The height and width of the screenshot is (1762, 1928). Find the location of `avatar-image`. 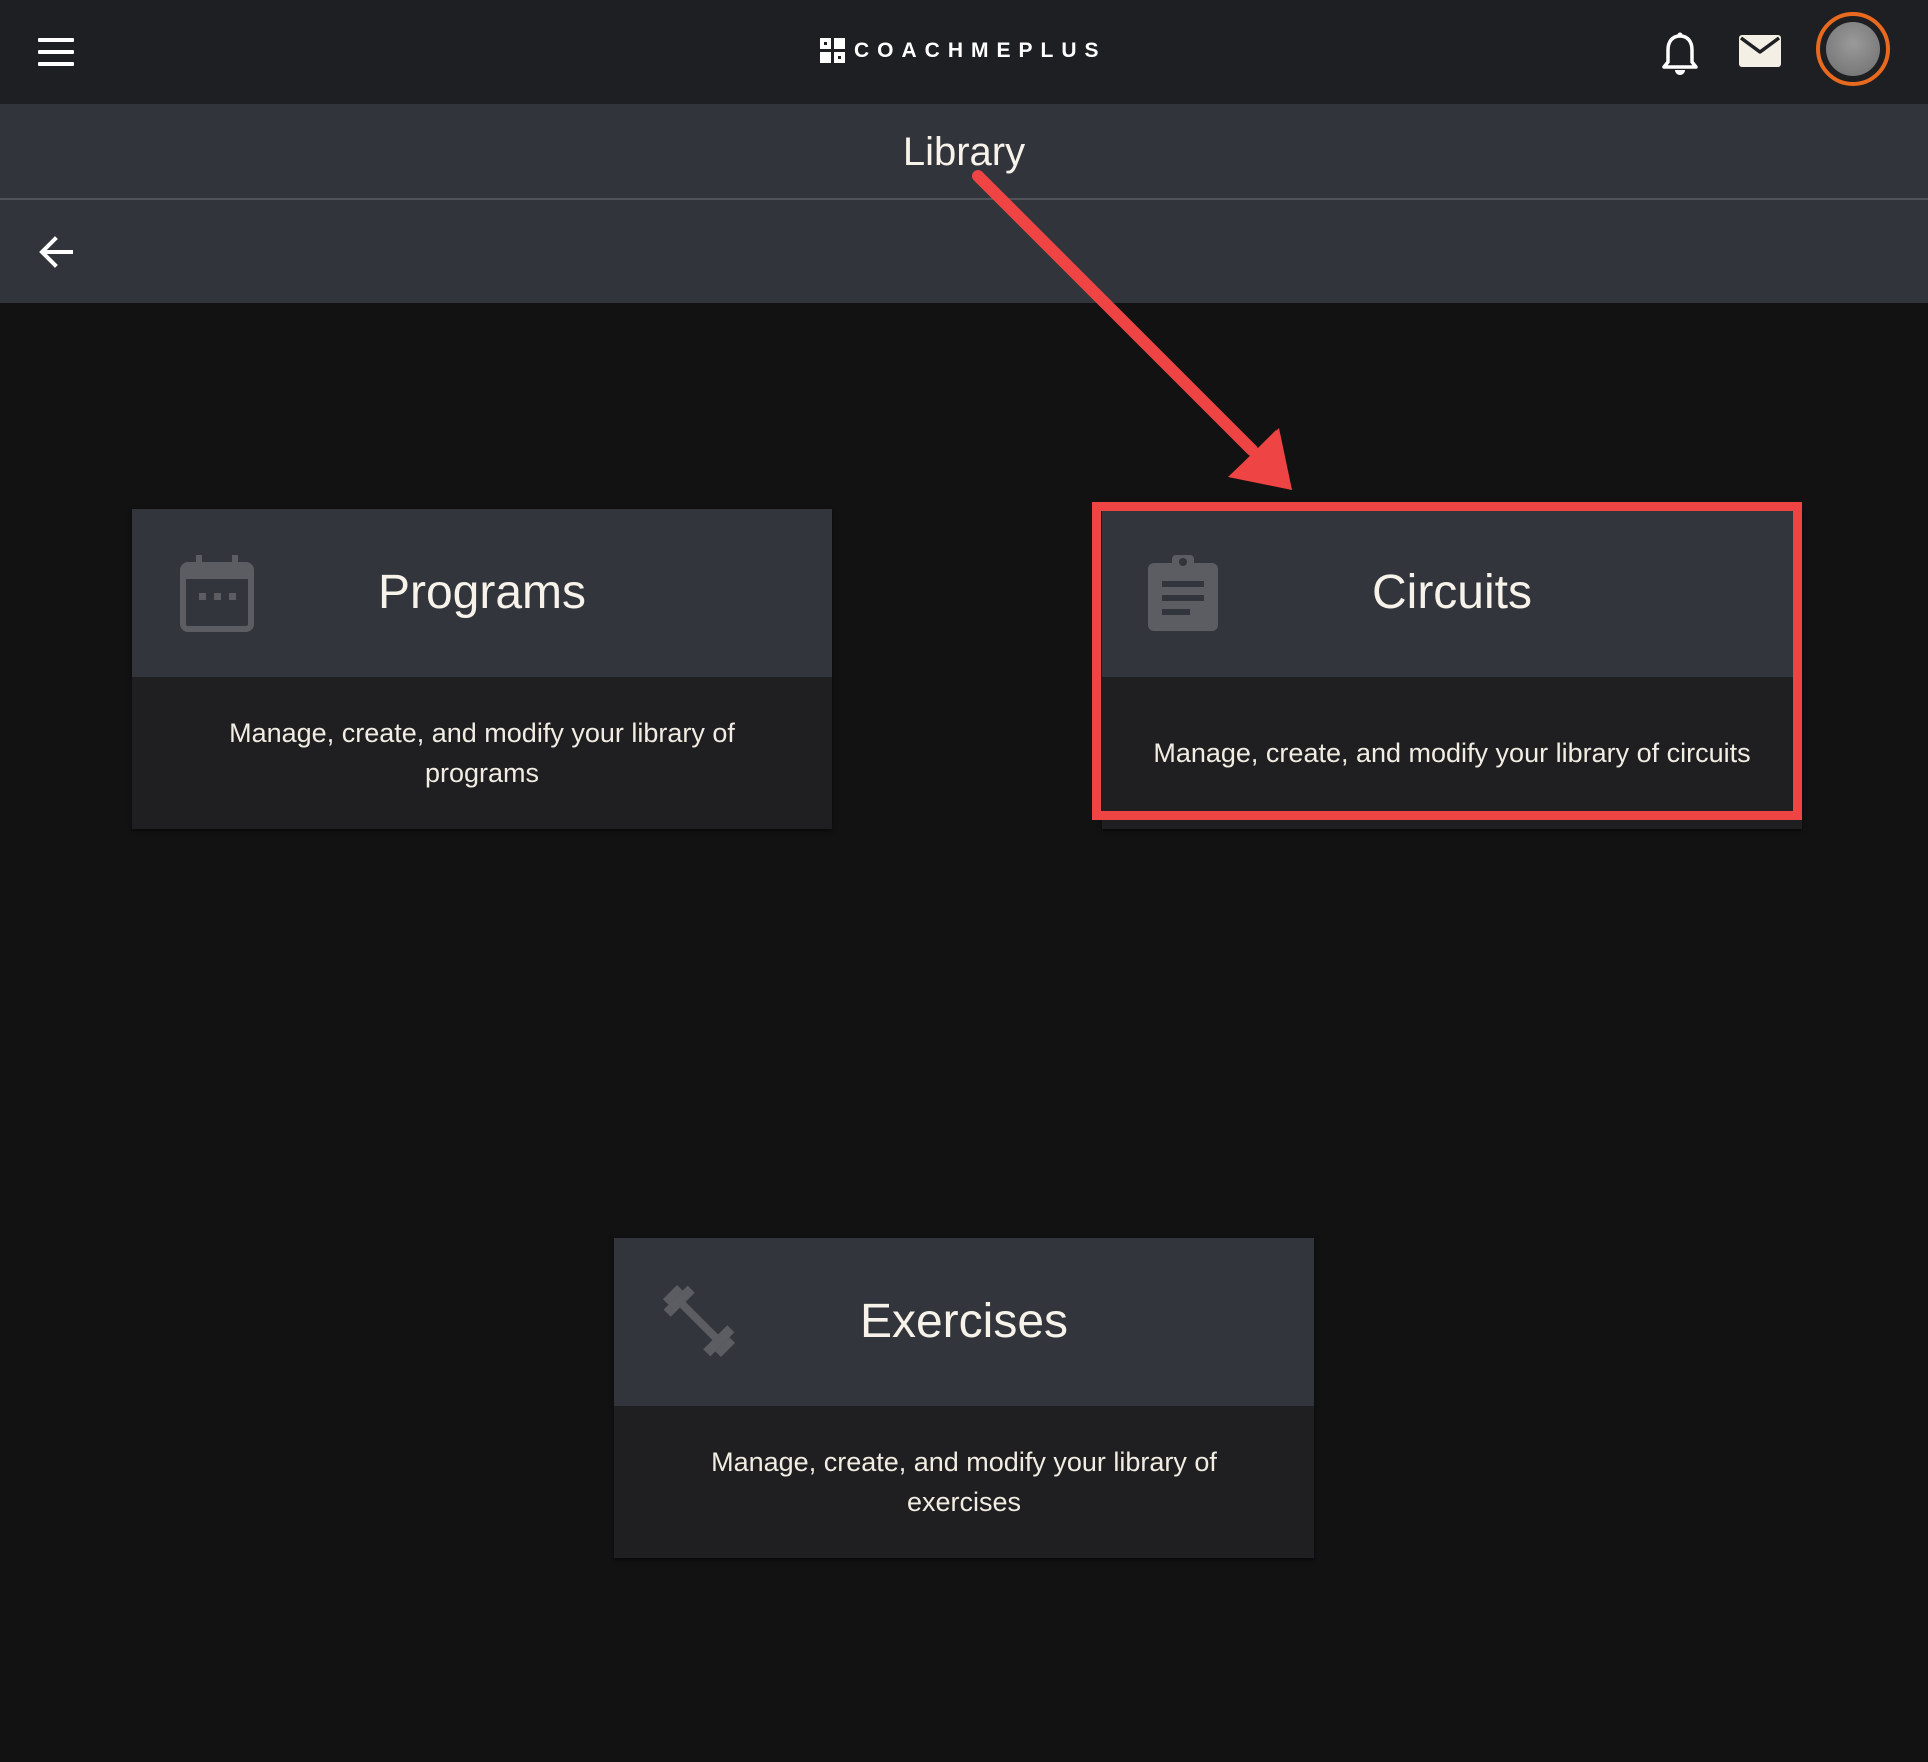

avatar-image is located at coordinates (1853, 49).